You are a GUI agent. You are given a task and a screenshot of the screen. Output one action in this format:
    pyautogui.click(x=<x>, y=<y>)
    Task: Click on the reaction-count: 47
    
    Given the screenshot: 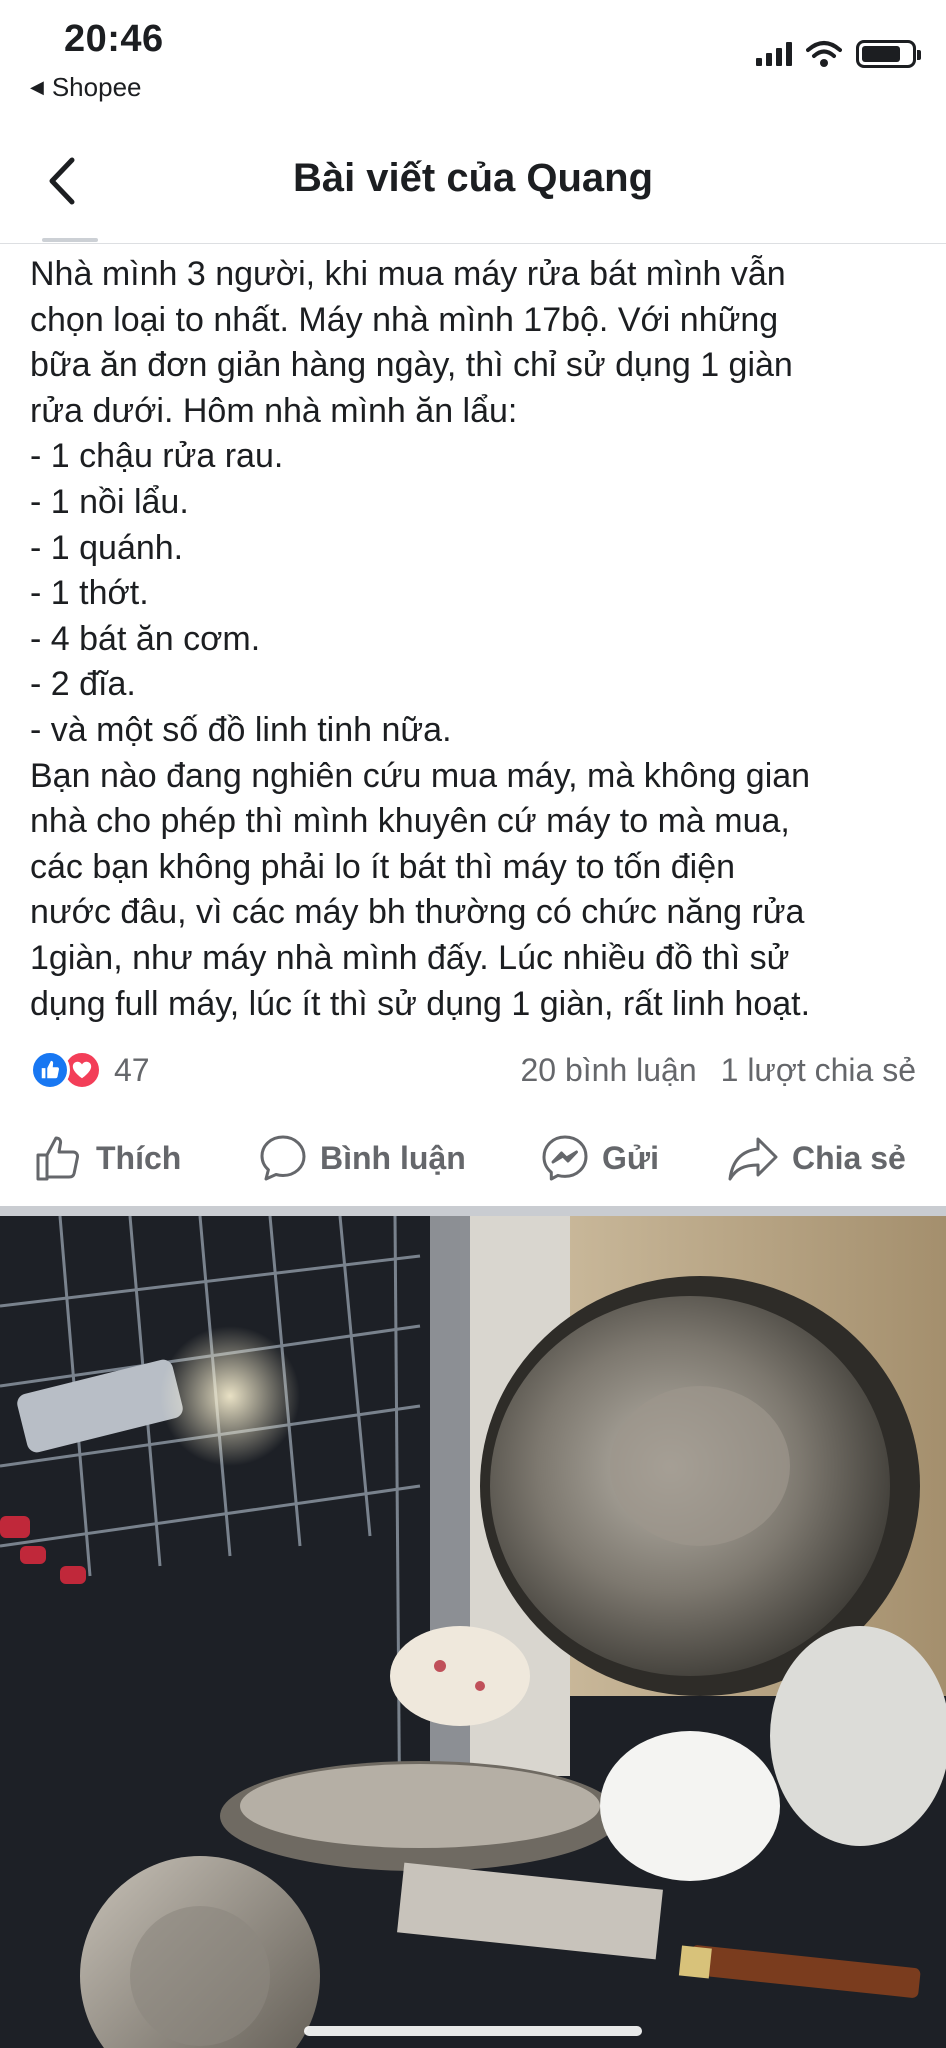 What is the action you would take?
    pyautogui.click(x=132, y=1070)
    